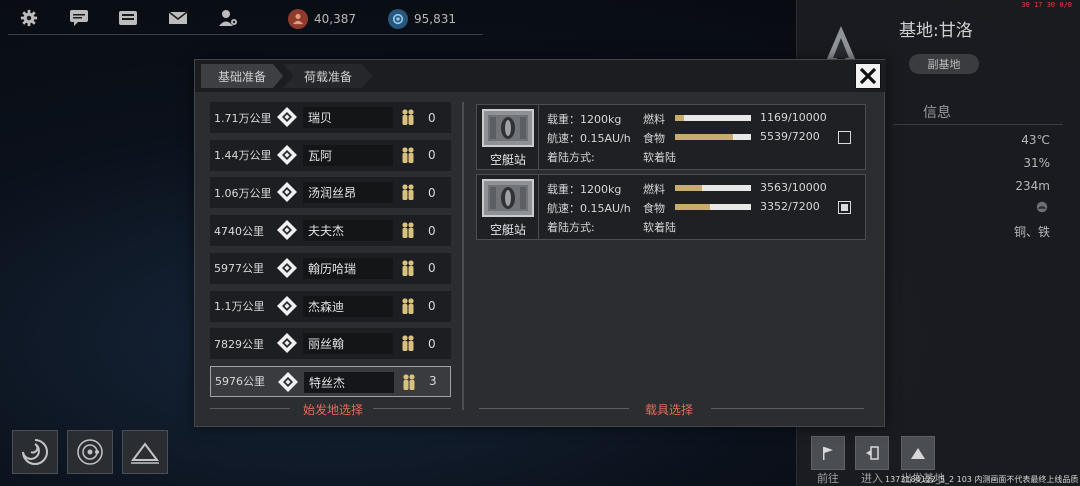 This screenshot has width=1080, height=486. I want to click on panel-divider, so click(463, 256).